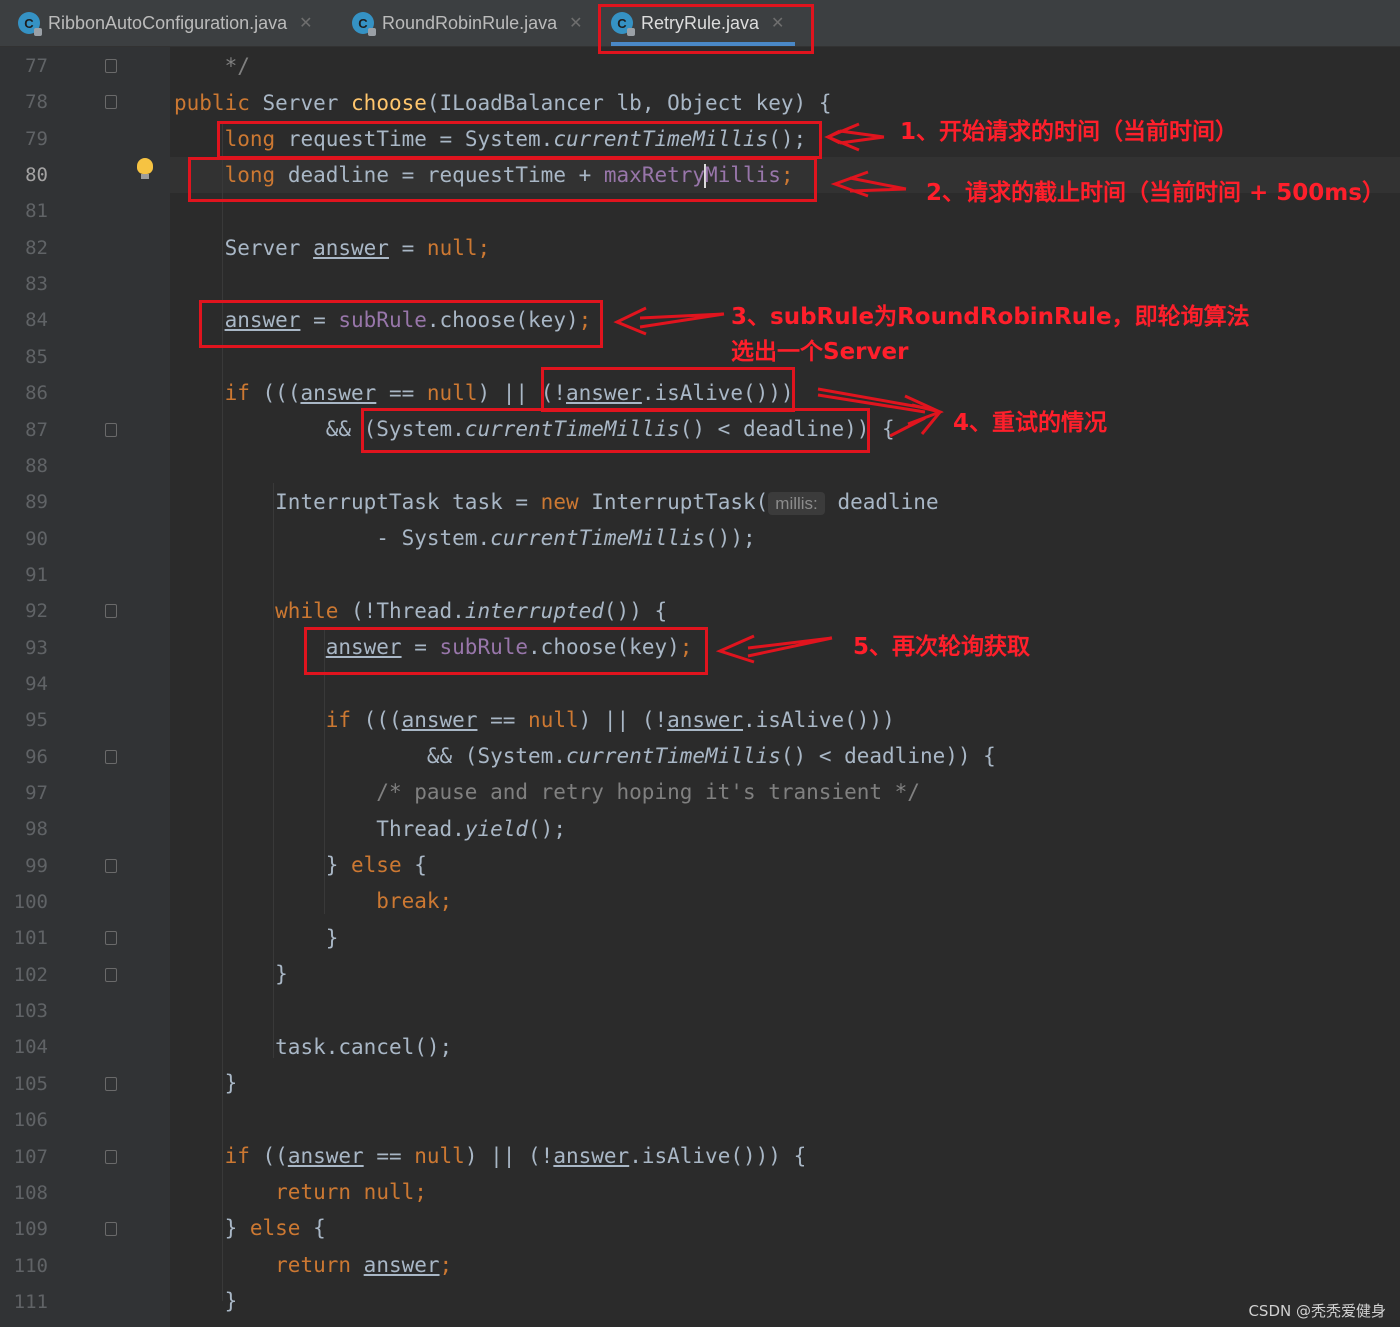 This screenshot has height=1327, width=1400. Describe the element at coordinates (630, 321) in the screenshot. I see `arrow-3-head` at that location.